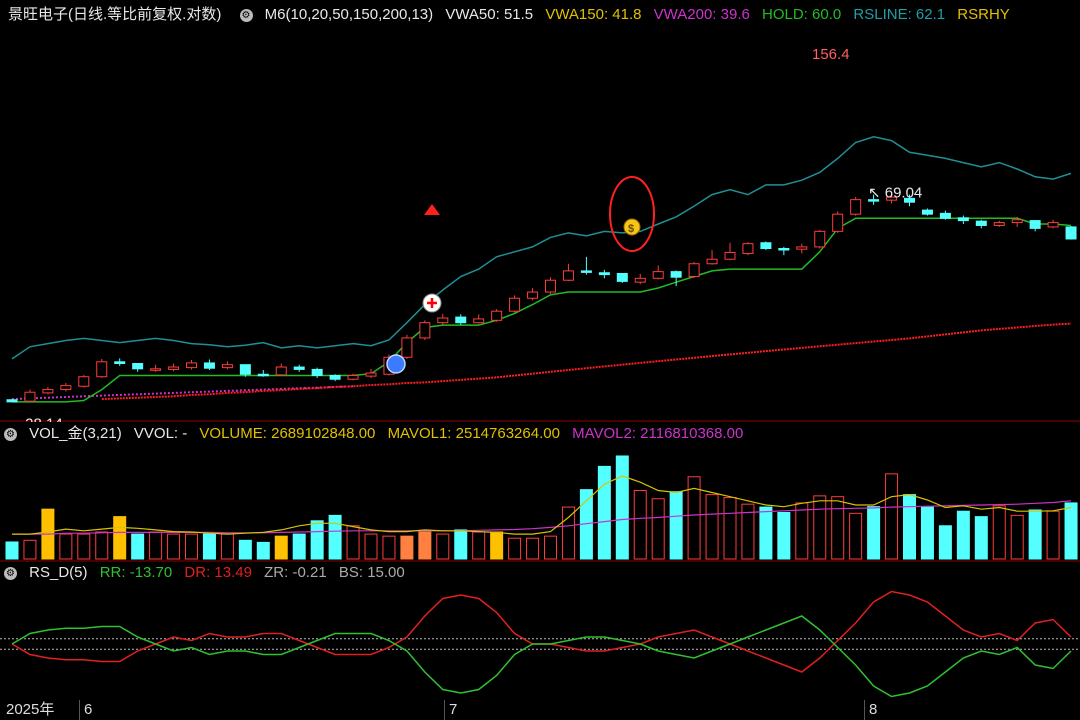  I want to click on mavol1-label: MAVOL1: 2514763264.00, so click(473, 433).